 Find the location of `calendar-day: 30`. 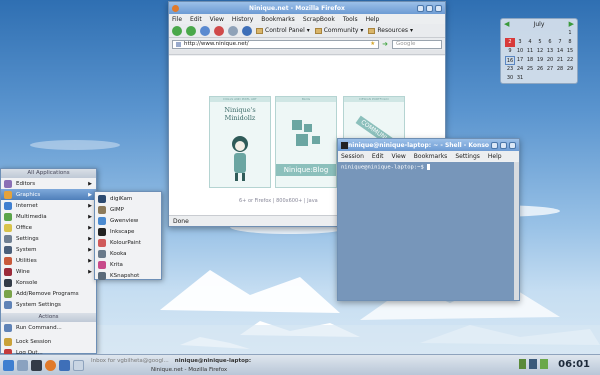

calendar-day: 30 is located at coordinates (510, 78).